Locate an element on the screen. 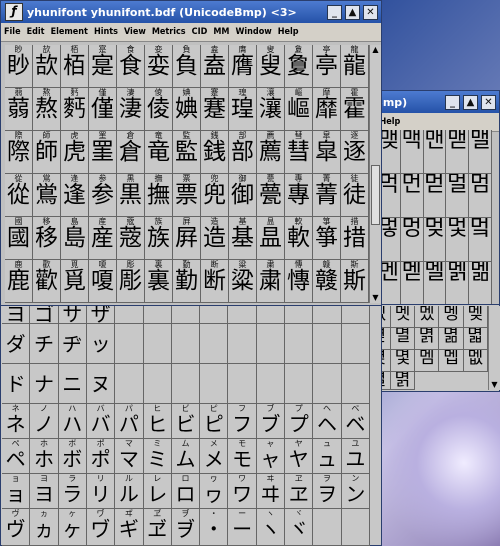 The image size is (500, 546). glyph-cell: 멜 is located at coordinates (435, 284).